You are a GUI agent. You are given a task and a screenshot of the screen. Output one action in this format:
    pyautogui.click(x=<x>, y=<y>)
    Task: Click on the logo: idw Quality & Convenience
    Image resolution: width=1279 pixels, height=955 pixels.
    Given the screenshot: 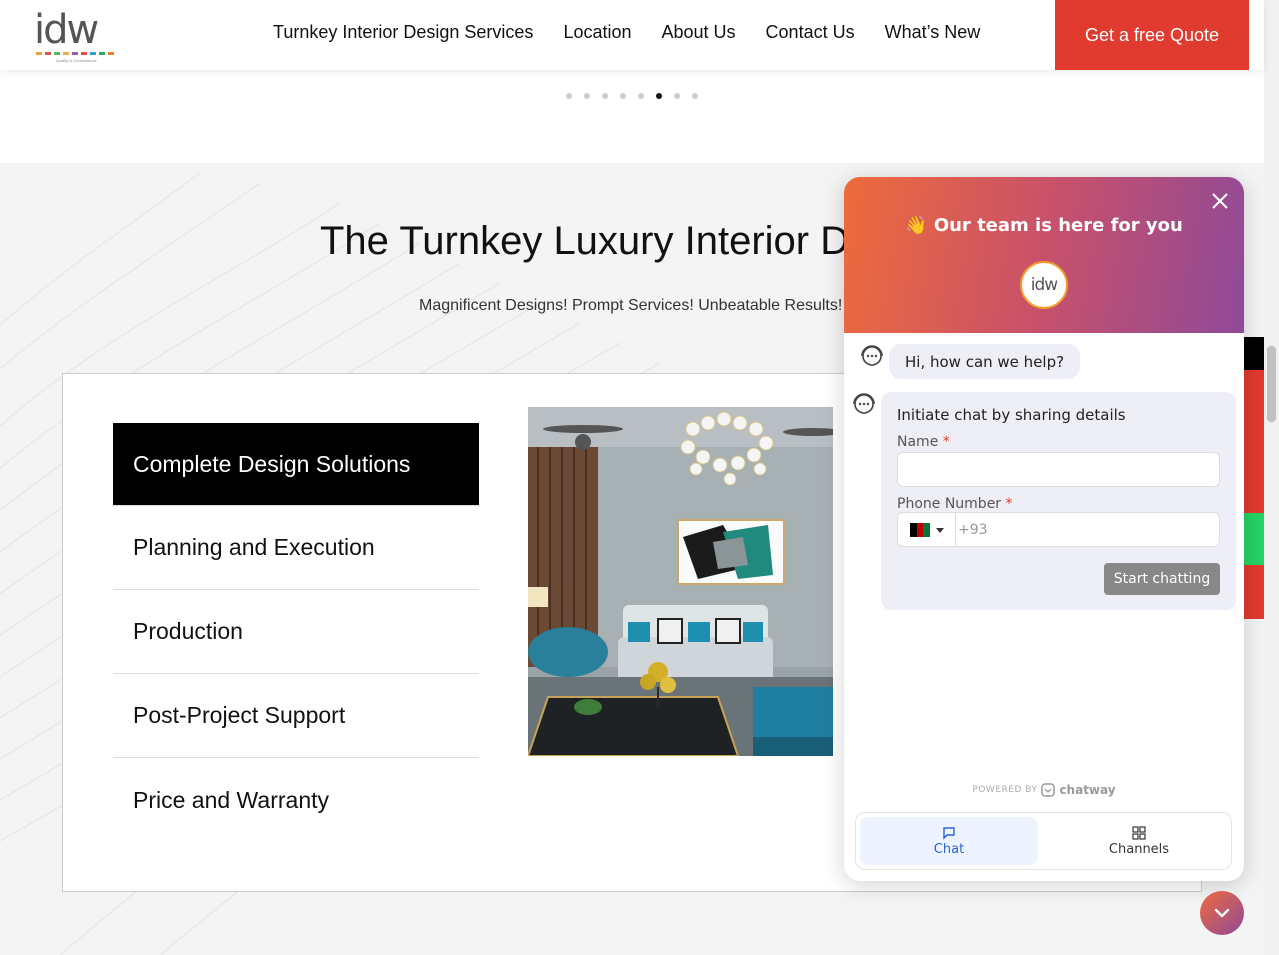 What is the action you would take?
    pyautogui.click(x=76, y=36)
    